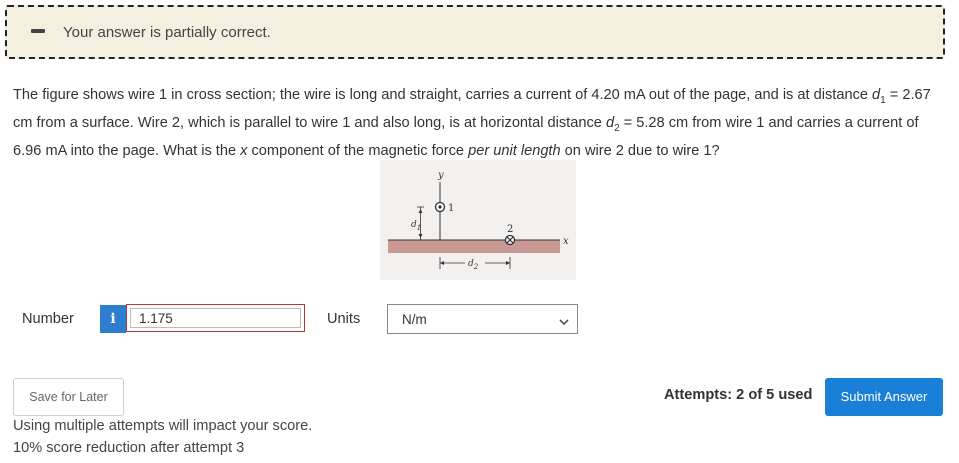 The image size is (959, 463). I want to click on units-select: N/m, so click(482, 319).